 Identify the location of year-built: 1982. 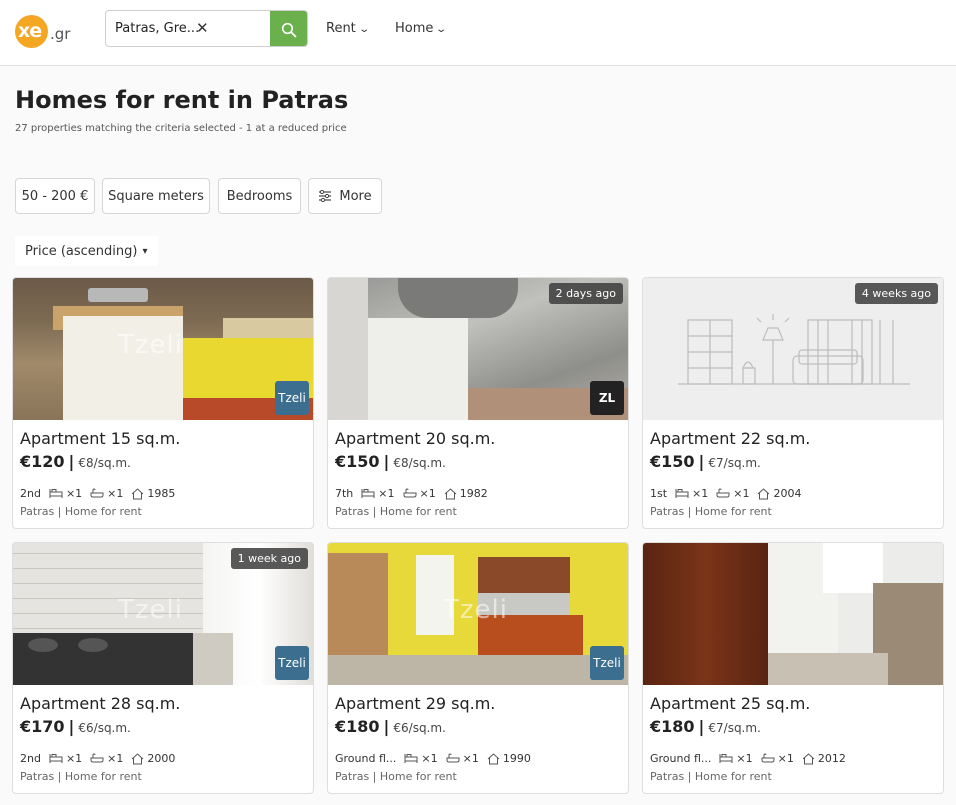
(473, 493).